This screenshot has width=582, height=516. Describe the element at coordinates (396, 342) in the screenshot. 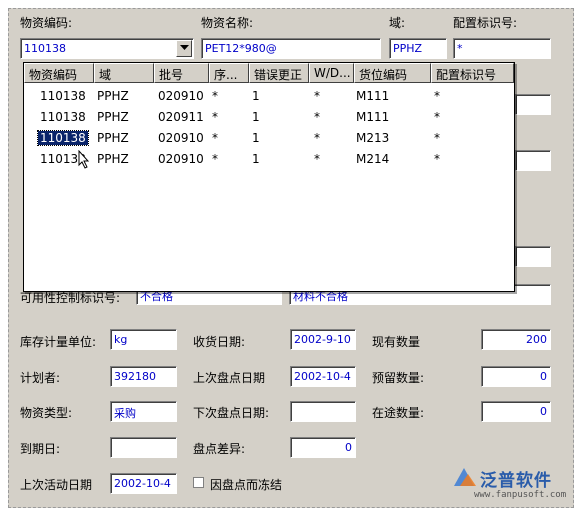

I see `onhand-label: 现有数量` at that location.